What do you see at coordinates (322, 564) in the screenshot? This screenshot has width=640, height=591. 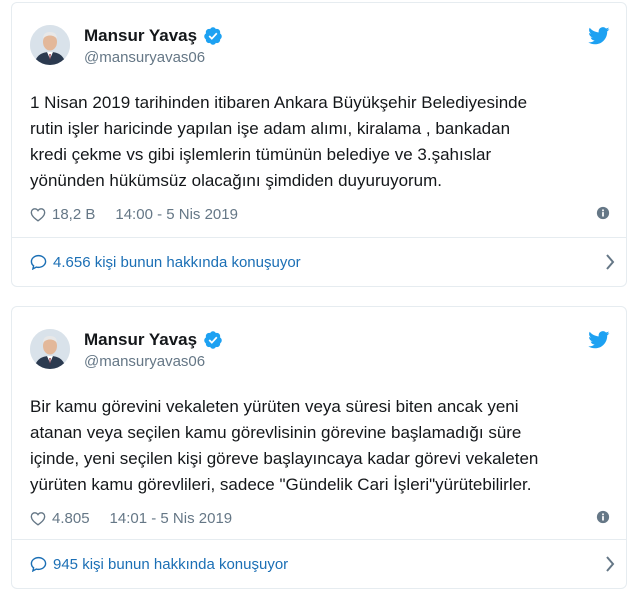 I see `conversation-link: 945 kişi bunun hakkında konuşuyor` at bounding box center [322, 564].